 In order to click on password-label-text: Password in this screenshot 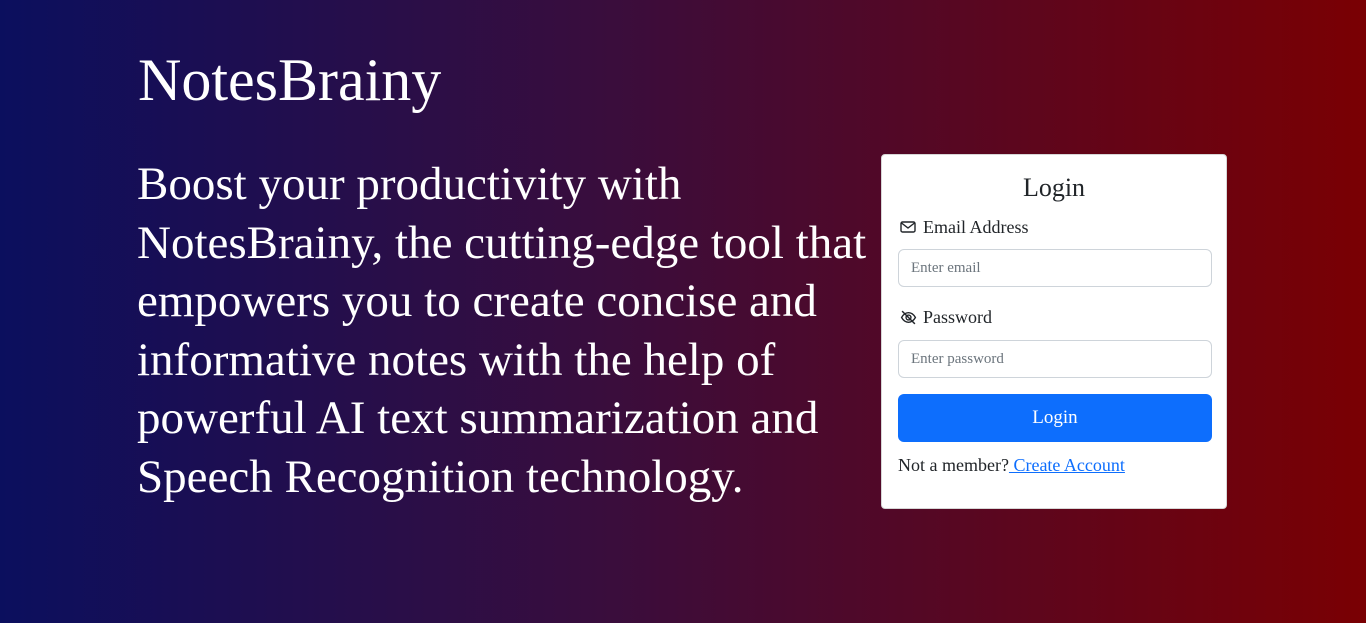, I will do `click(958, 317)`.